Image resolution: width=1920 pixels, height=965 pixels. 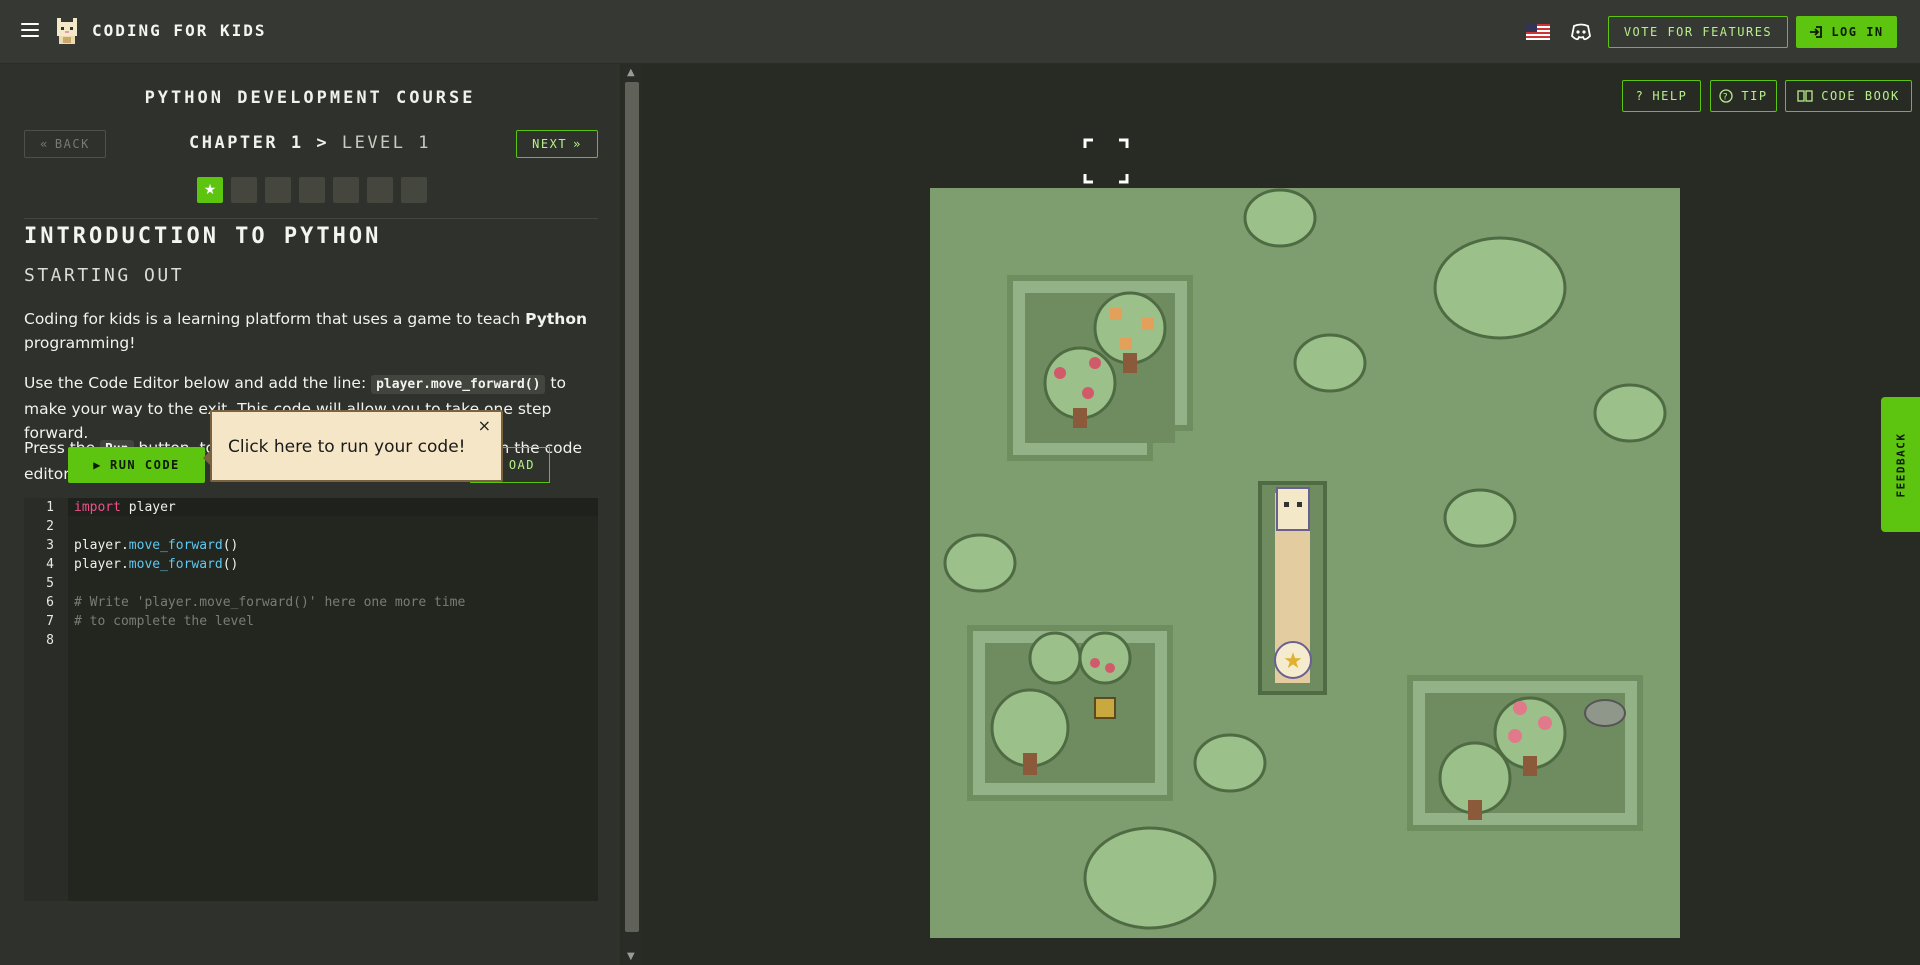 I want to click on python-emphasis: Python, so click(x=556, y=319).